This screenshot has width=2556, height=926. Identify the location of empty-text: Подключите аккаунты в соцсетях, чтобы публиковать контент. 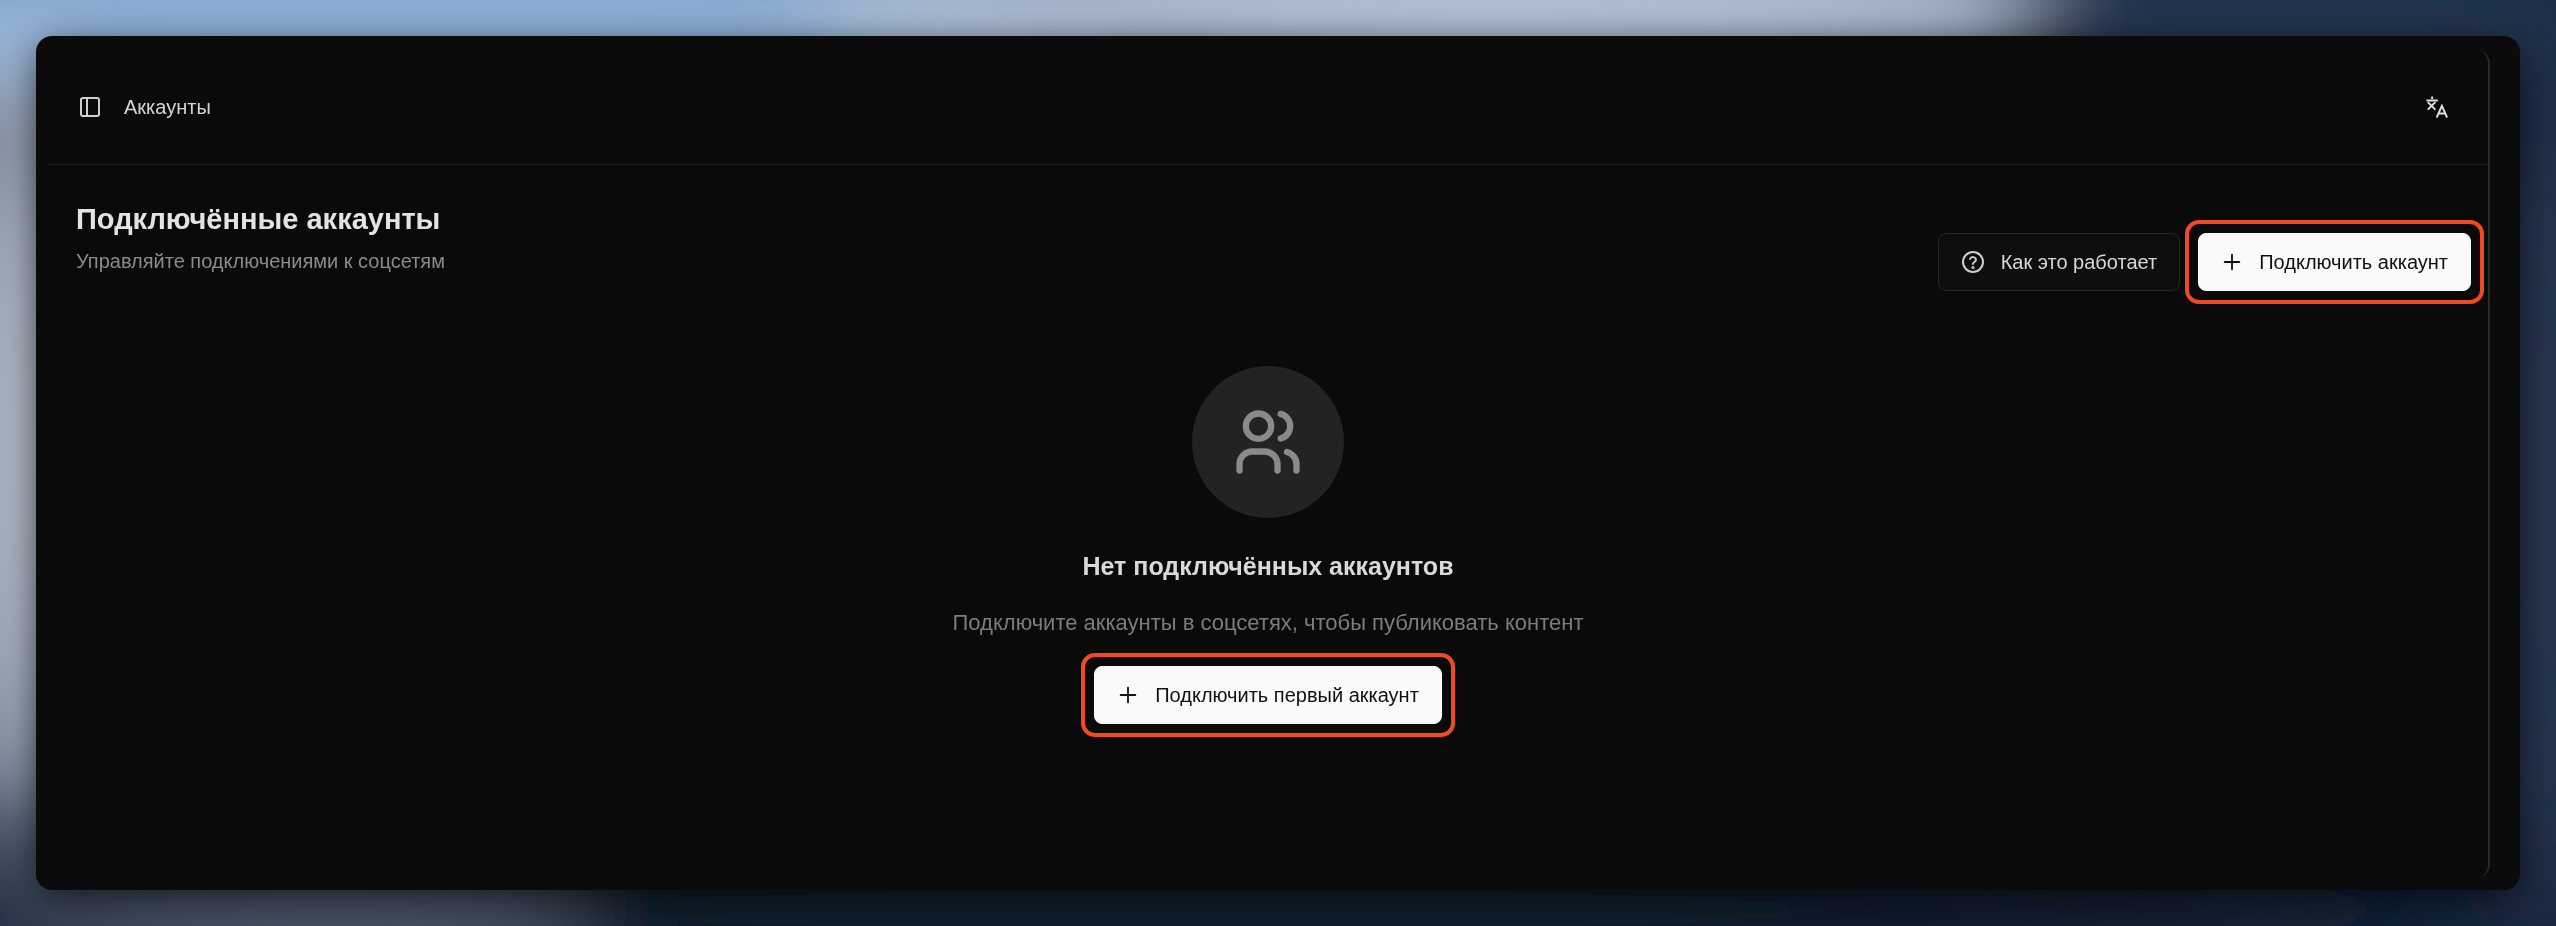
(1268, 623).